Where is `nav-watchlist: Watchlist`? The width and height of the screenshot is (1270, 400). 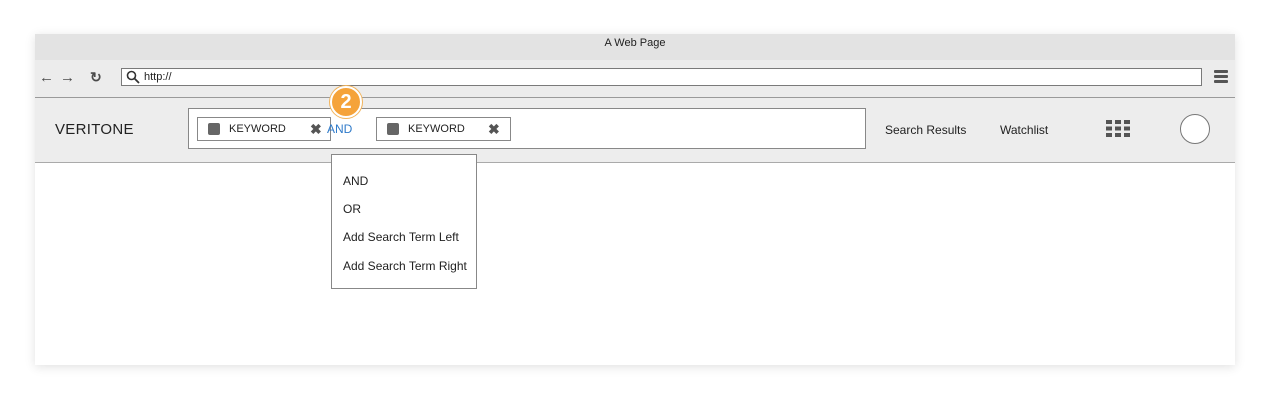 nav-watchlist: Watchlist is located at coordinates (1024, 130).